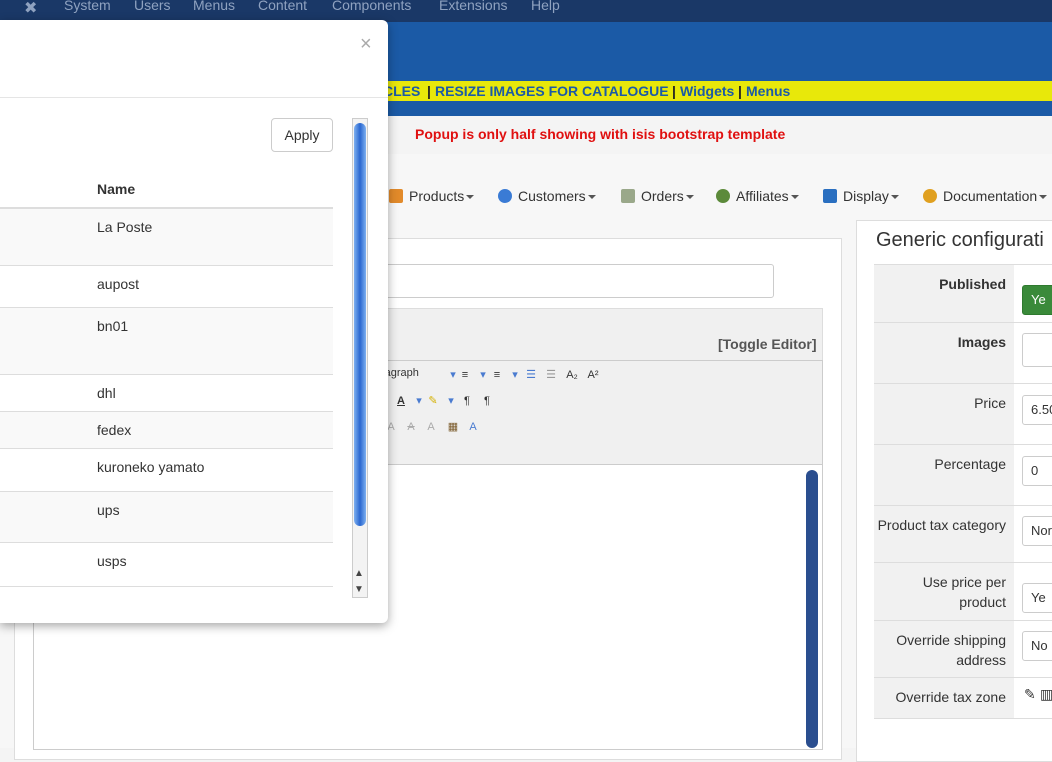 The height and width of the screenshot is (762, 1052). What do you see at coordinates (467, 401) in the screenshot?
I see `ltr-icon: ¶` at bounding box center [467, 401].